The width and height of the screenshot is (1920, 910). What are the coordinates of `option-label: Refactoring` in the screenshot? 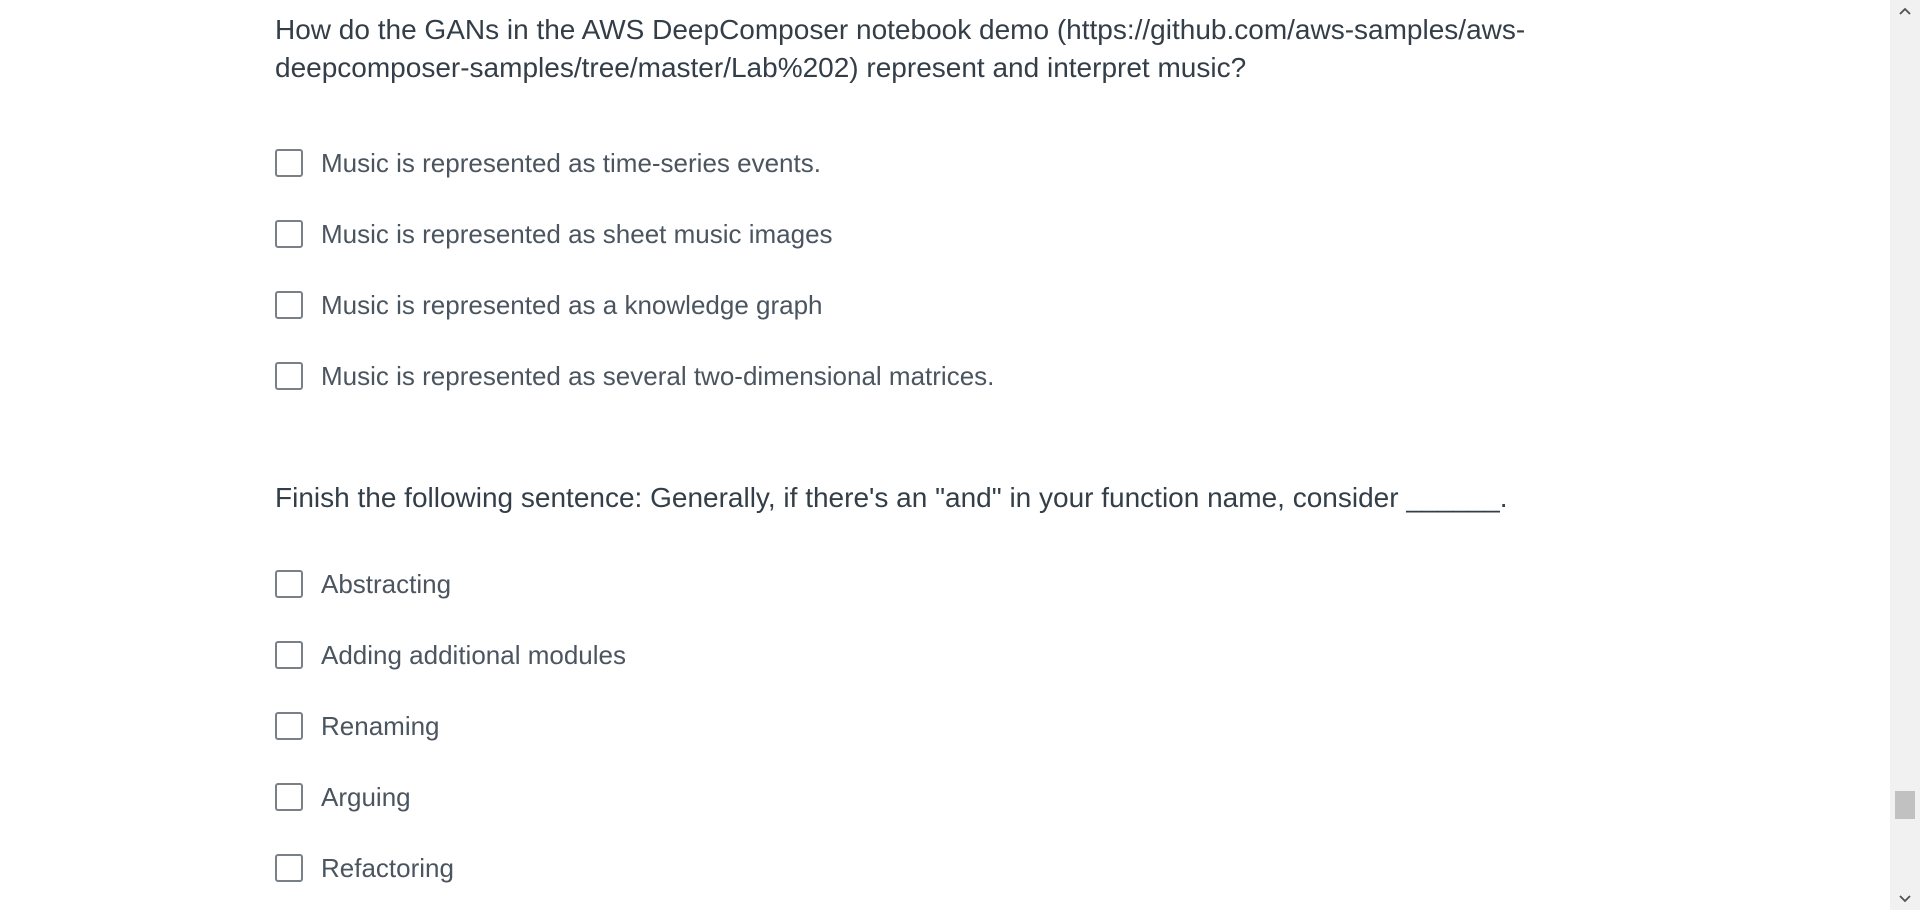 It's located at (387, 867).